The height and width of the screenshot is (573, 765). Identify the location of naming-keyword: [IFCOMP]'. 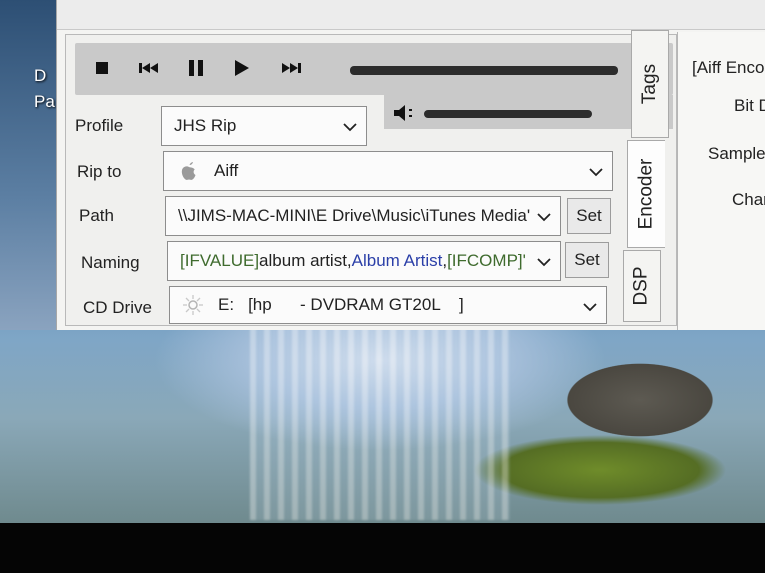
(486, 260).